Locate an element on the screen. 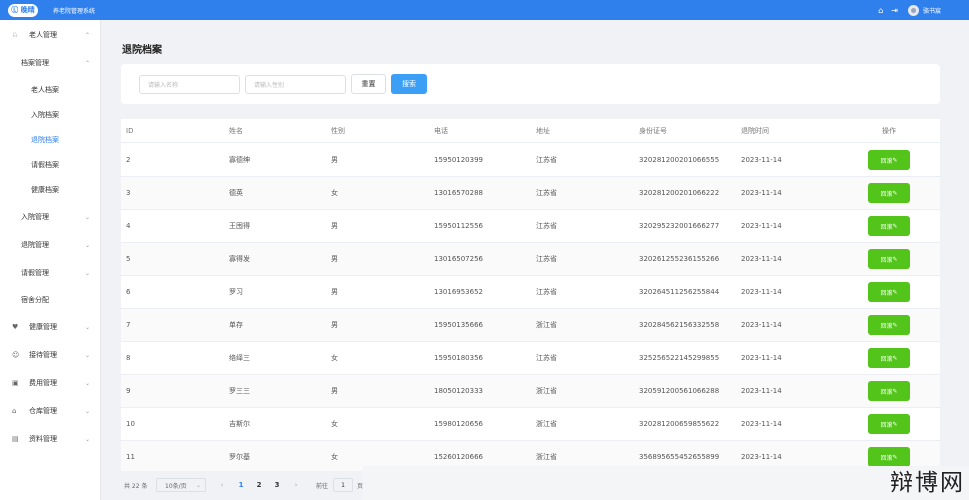 The width and height of the screenshot is (969, 500). cell-id: 2 is located at coordinates (128, 160).